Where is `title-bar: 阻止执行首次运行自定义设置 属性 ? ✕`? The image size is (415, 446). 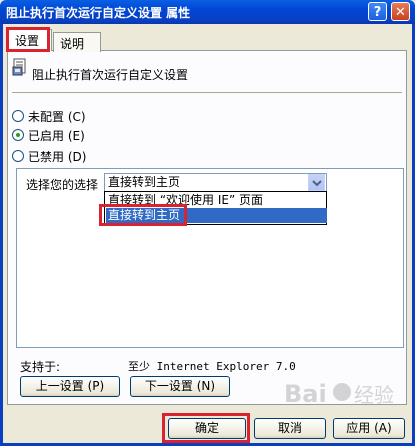
title-bar: 阻止执行首次运行自定义设置 属性 ? ✕ is located at coordinates (207, 12).